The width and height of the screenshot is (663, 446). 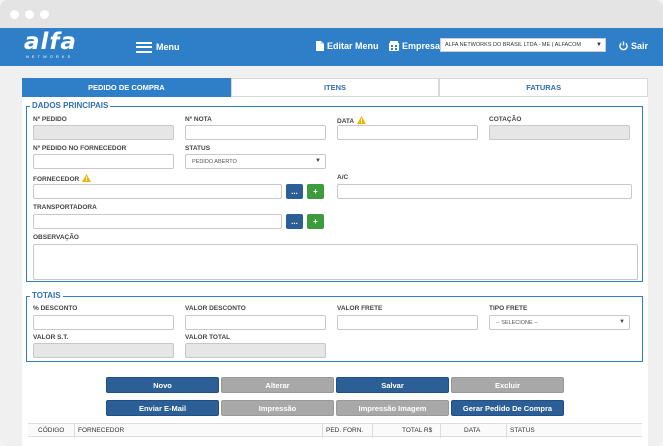 I want to click on col-fornecedor: FORNECEDOR, so click(x=101, y=430).